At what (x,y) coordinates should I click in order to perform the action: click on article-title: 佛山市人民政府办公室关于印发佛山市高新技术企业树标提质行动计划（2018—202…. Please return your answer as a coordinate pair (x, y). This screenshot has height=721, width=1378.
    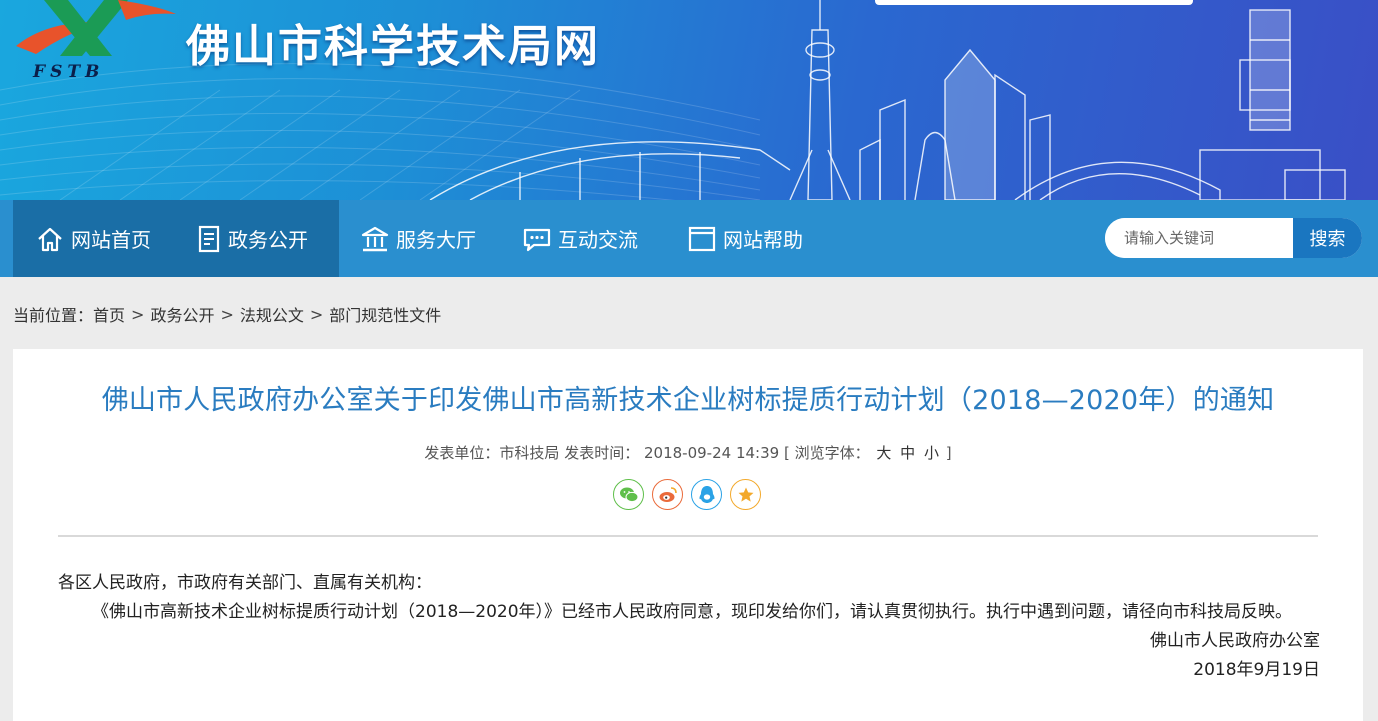
    Looking at the image, I should click on (688, 400).